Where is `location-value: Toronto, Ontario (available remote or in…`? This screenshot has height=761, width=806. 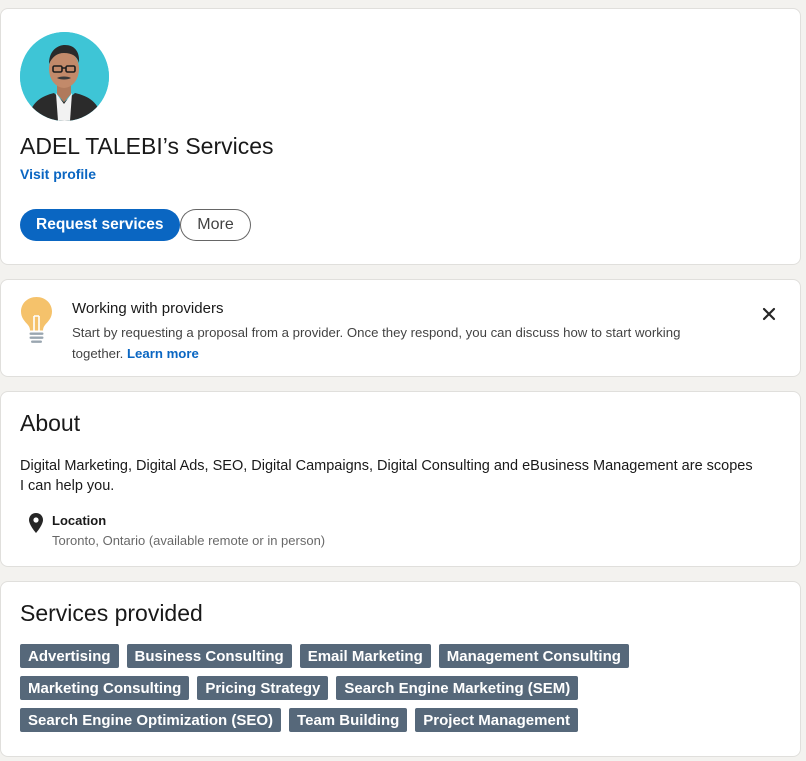 location-value: Toronto, Ontario (available remote or in… is located at coordinates (189, 540).